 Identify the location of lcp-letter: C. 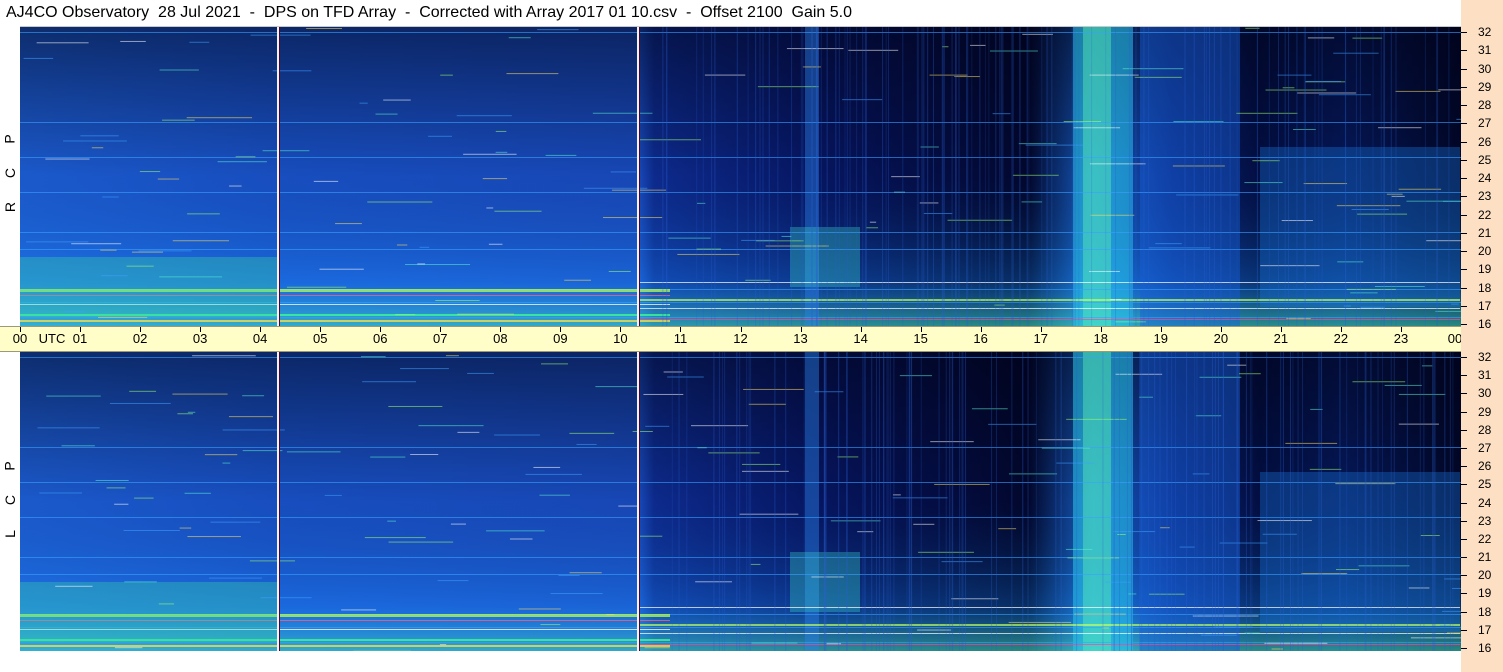
(10, 500).